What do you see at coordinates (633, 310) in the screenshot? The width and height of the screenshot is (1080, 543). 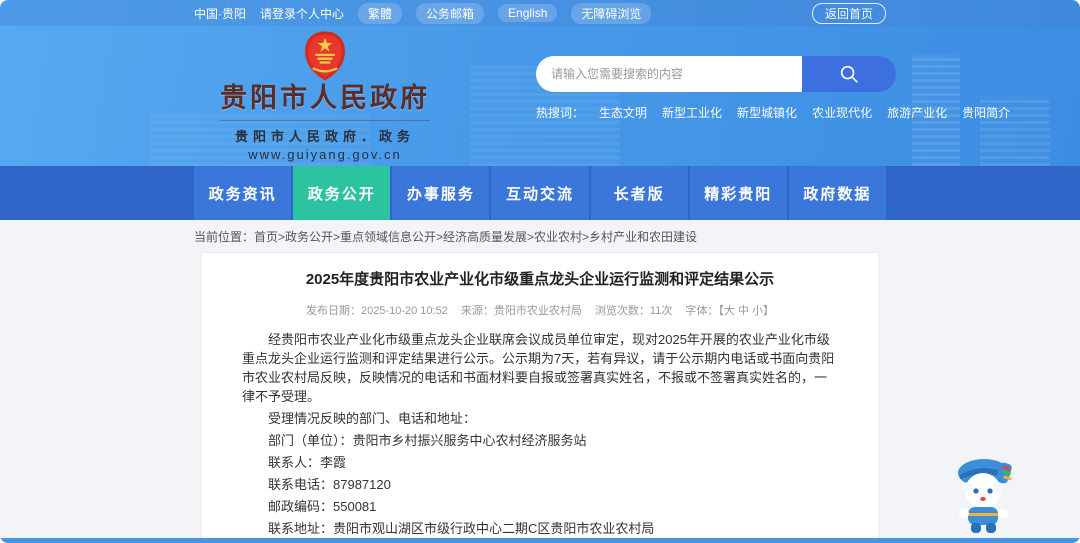 I see `view-count: 浏览次数：11次` at bounding box center [633, 310].